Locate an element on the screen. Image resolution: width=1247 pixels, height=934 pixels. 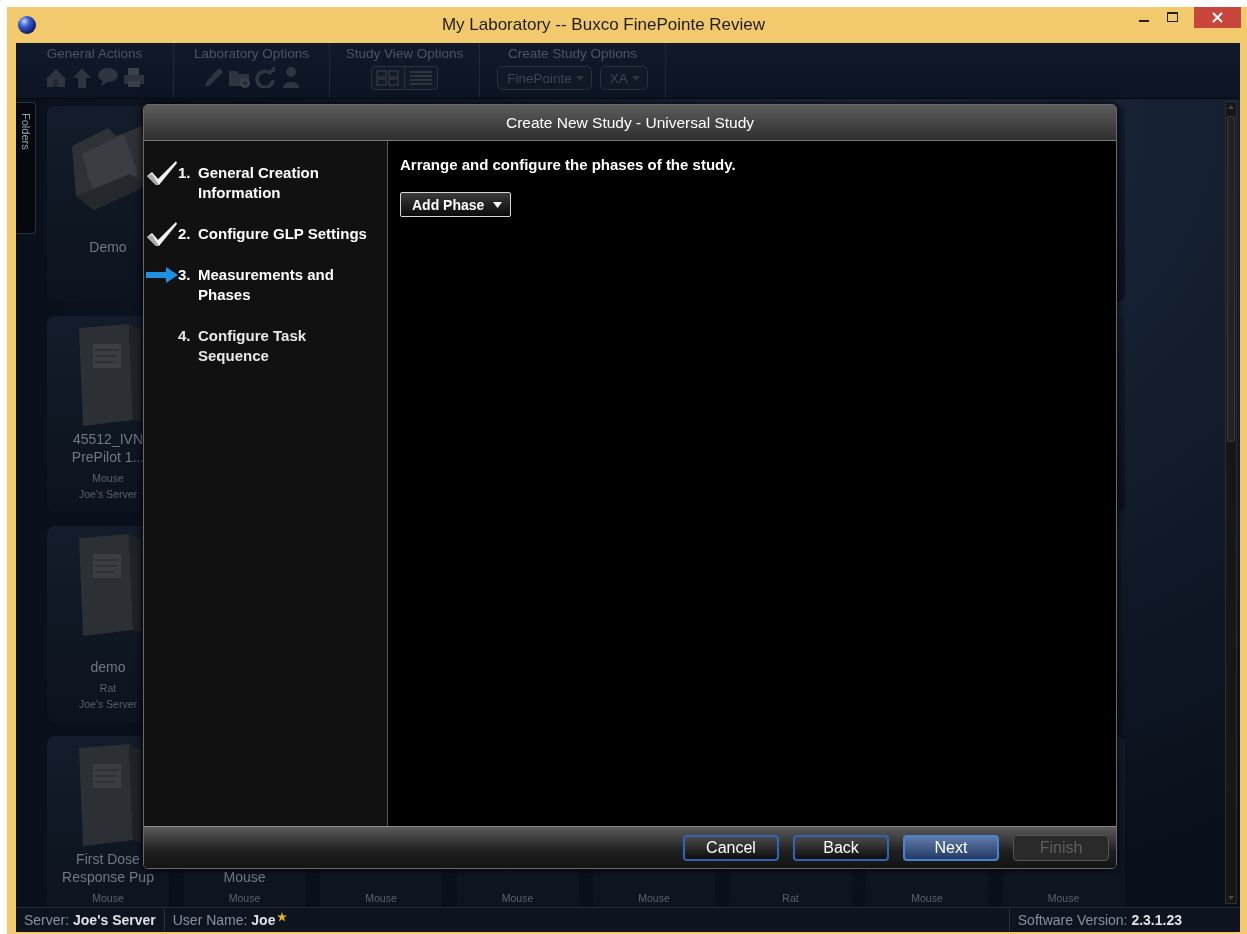
group-title: Study View Options is located at coordinates (404, 53).